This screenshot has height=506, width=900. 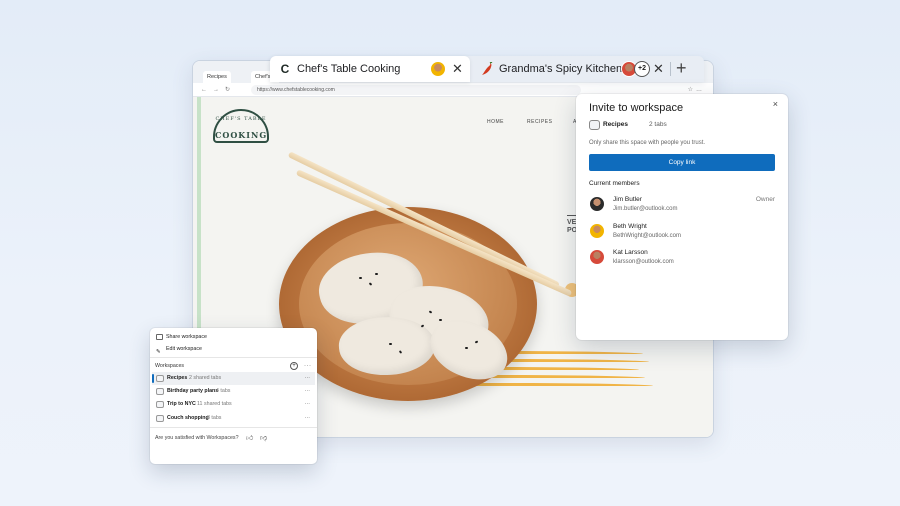 I want to click on workspace-count: 11 shared tabs, so click(x=214, y=404).